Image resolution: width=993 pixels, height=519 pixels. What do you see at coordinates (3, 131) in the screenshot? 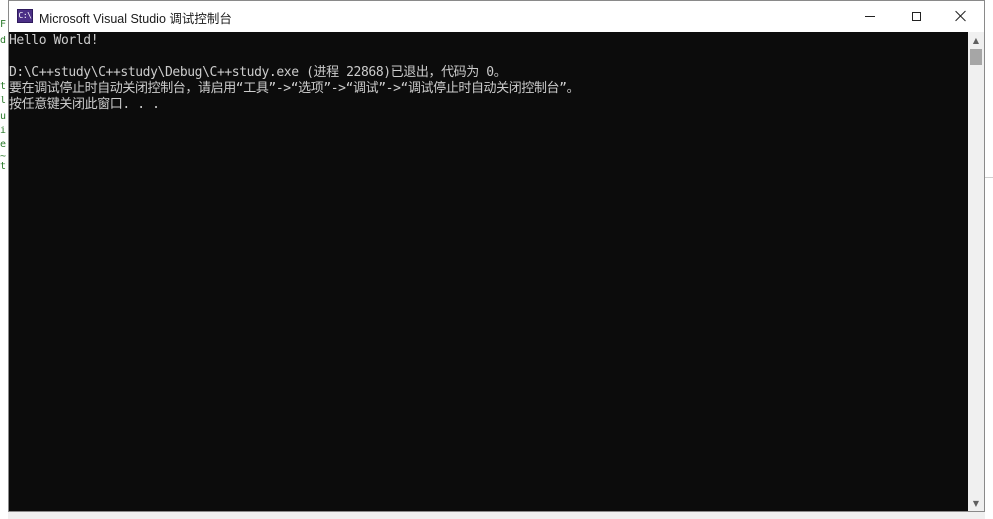
I see `background-text-fragment: i` at bounding box center [3, 131].